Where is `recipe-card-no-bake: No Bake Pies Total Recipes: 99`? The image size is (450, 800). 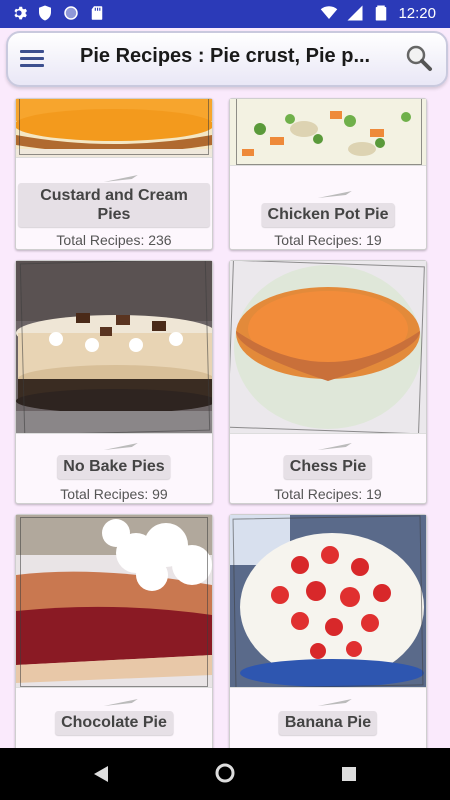 recipe-card-no-bake: No Bake Pies Total Recipes: 99 is located at coordinates (114, 382).